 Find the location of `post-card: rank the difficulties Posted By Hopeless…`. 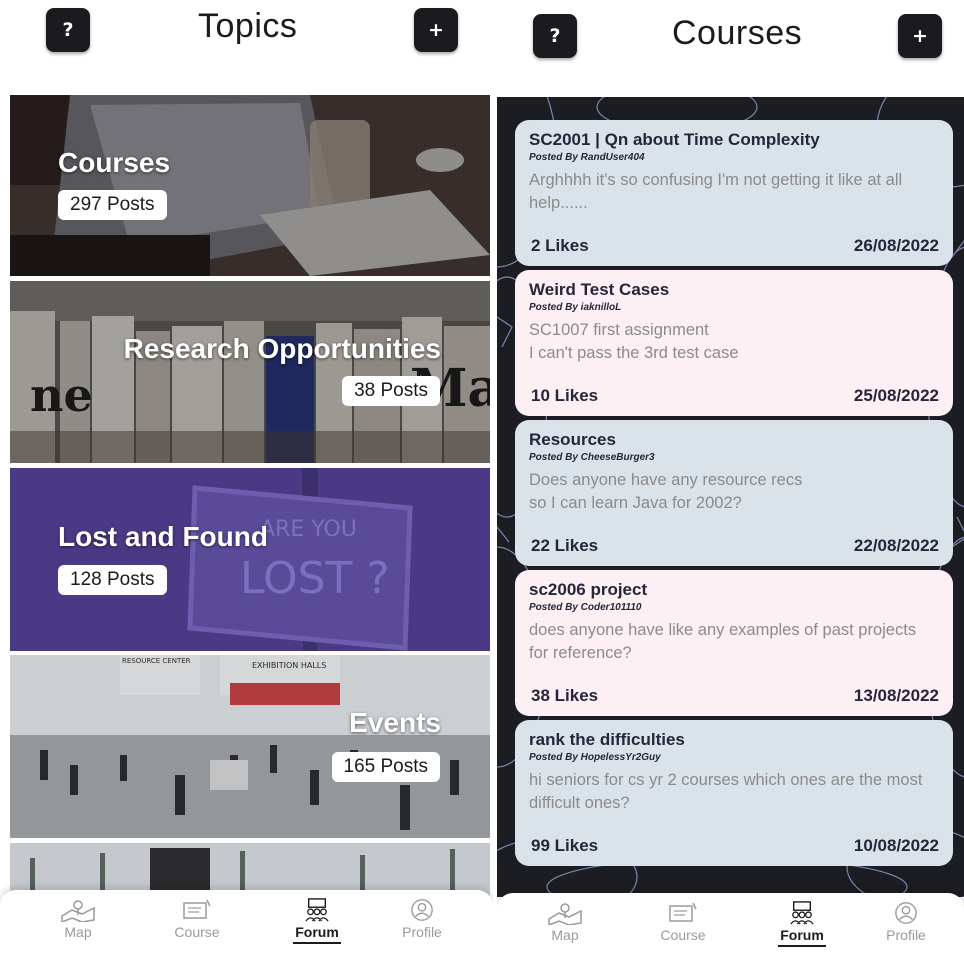

post-card: rank the difficulties Posted By Hopeless… is located at coordinates (734, 793).